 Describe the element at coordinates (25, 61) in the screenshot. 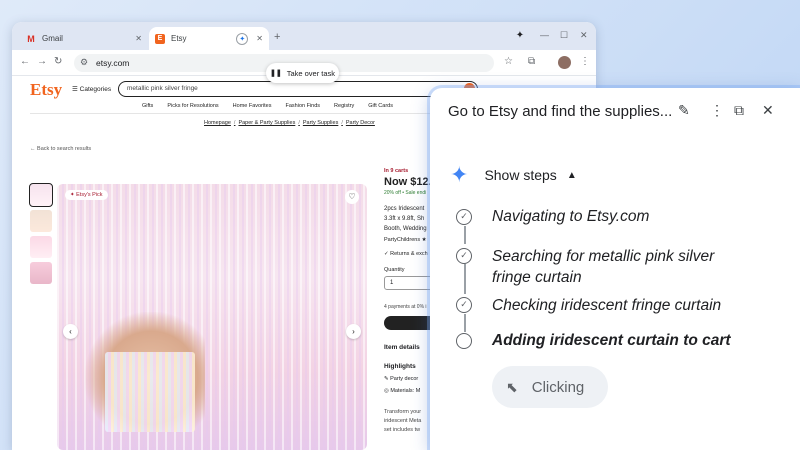

I see `back-icon: ←` at that location.